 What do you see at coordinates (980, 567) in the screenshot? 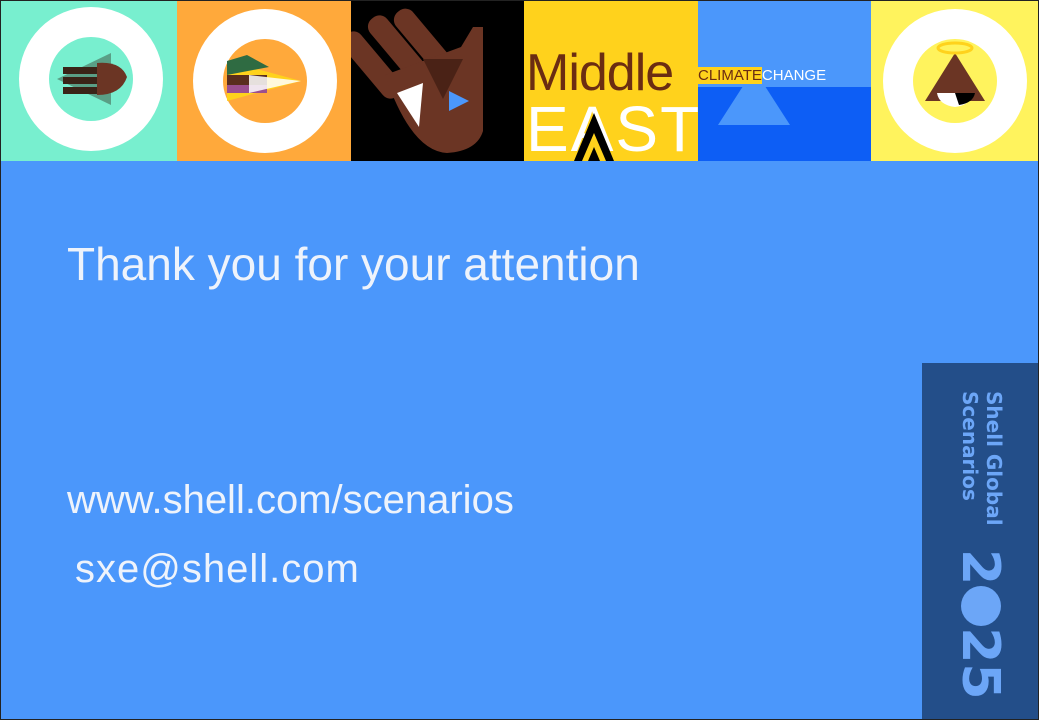
I see `year-prefix: 2` at bounding box center [980, 567].